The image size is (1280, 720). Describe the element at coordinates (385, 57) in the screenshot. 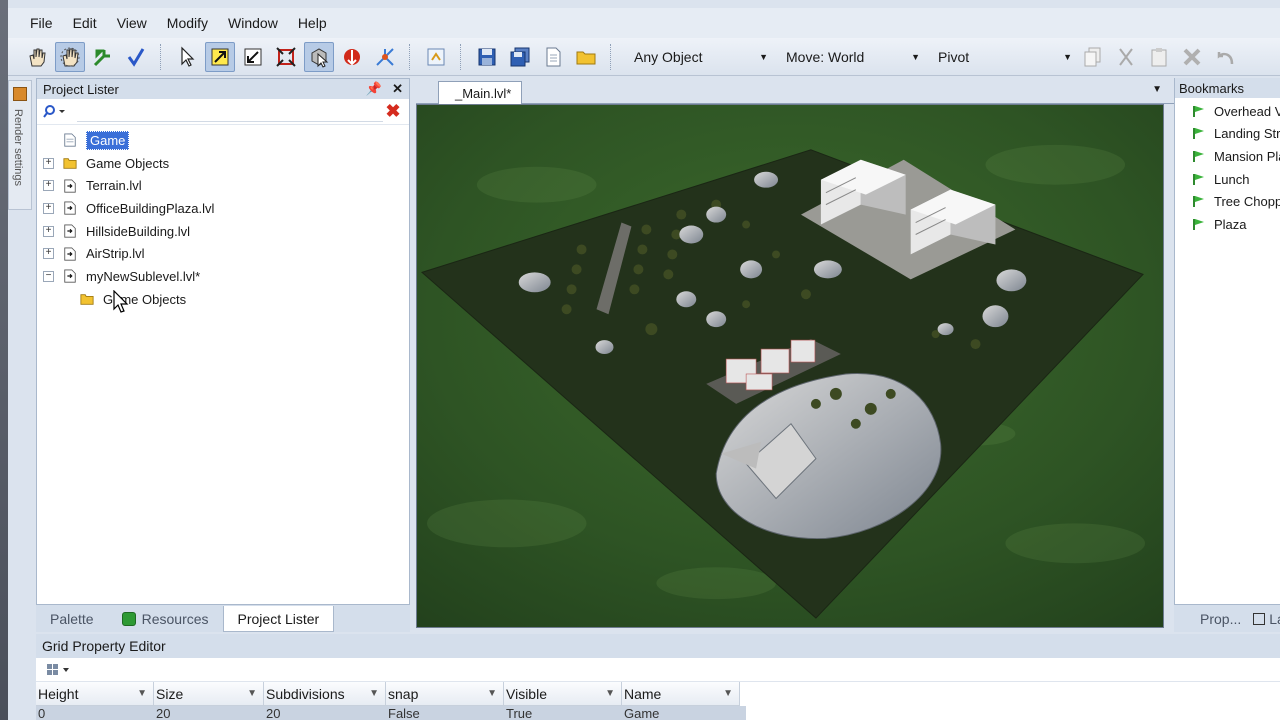

I see `gizmo-button` at that location.